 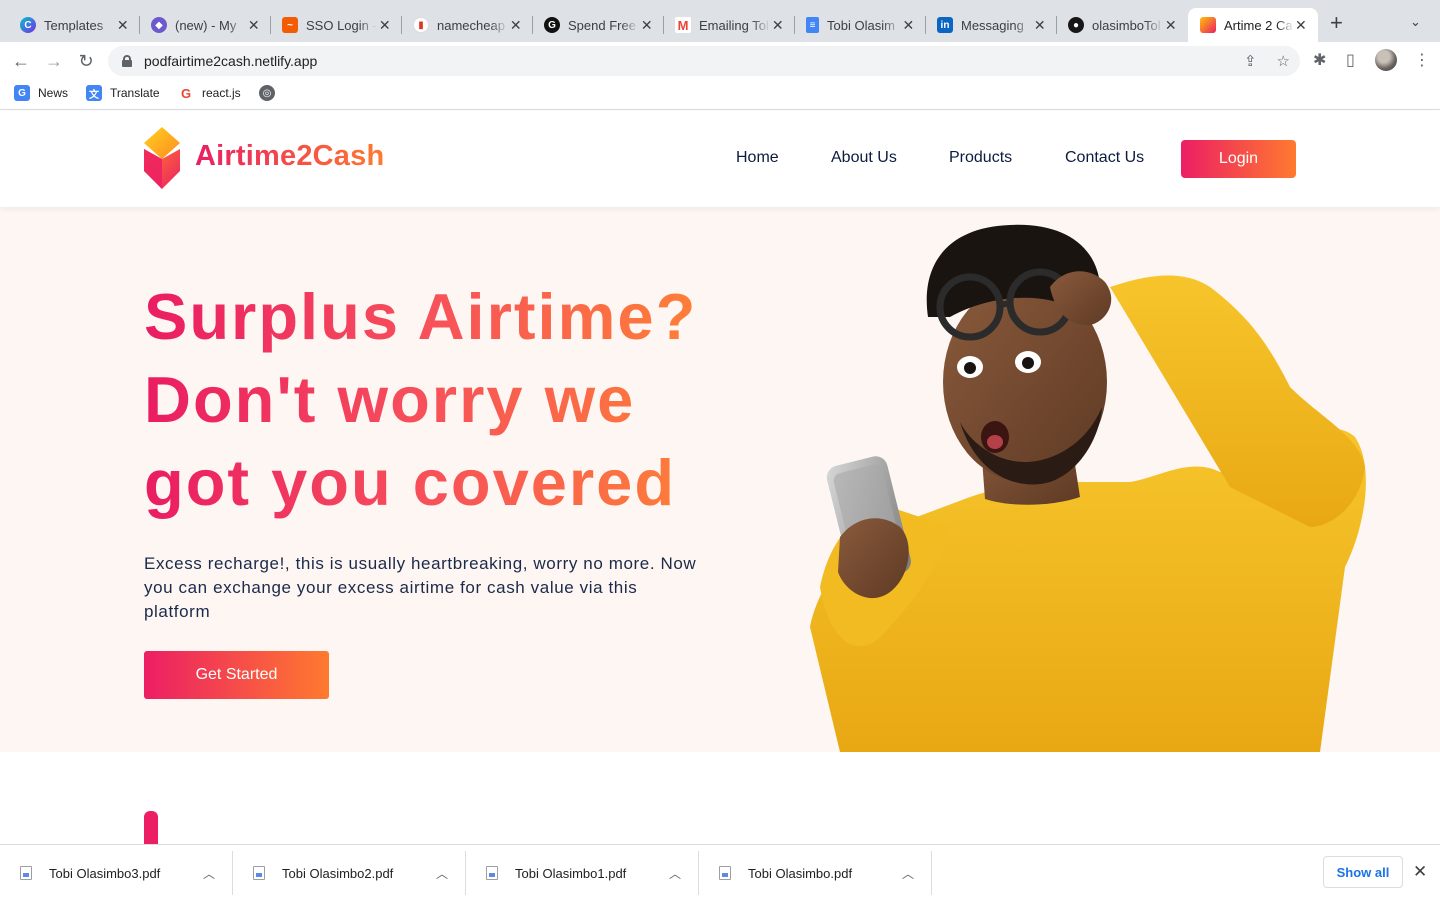 I want to click on forward-icon: →, so click(x=54, y=61).